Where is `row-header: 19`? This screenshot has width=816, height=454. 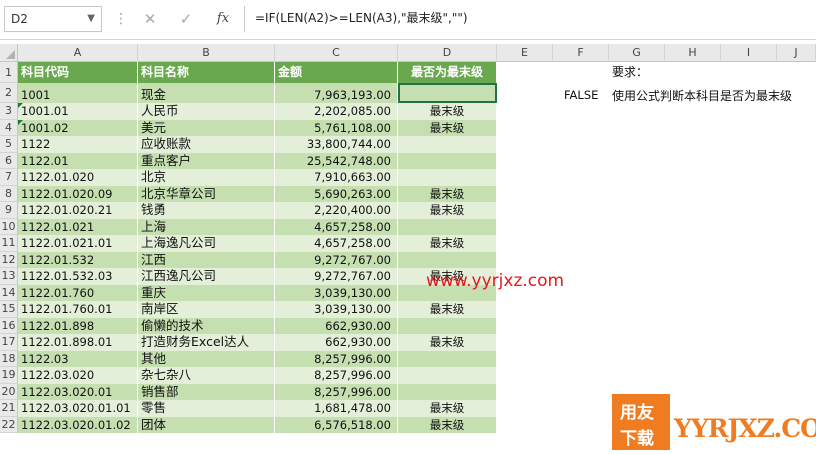
row-header: 19 is located at coordinates (9, 375).